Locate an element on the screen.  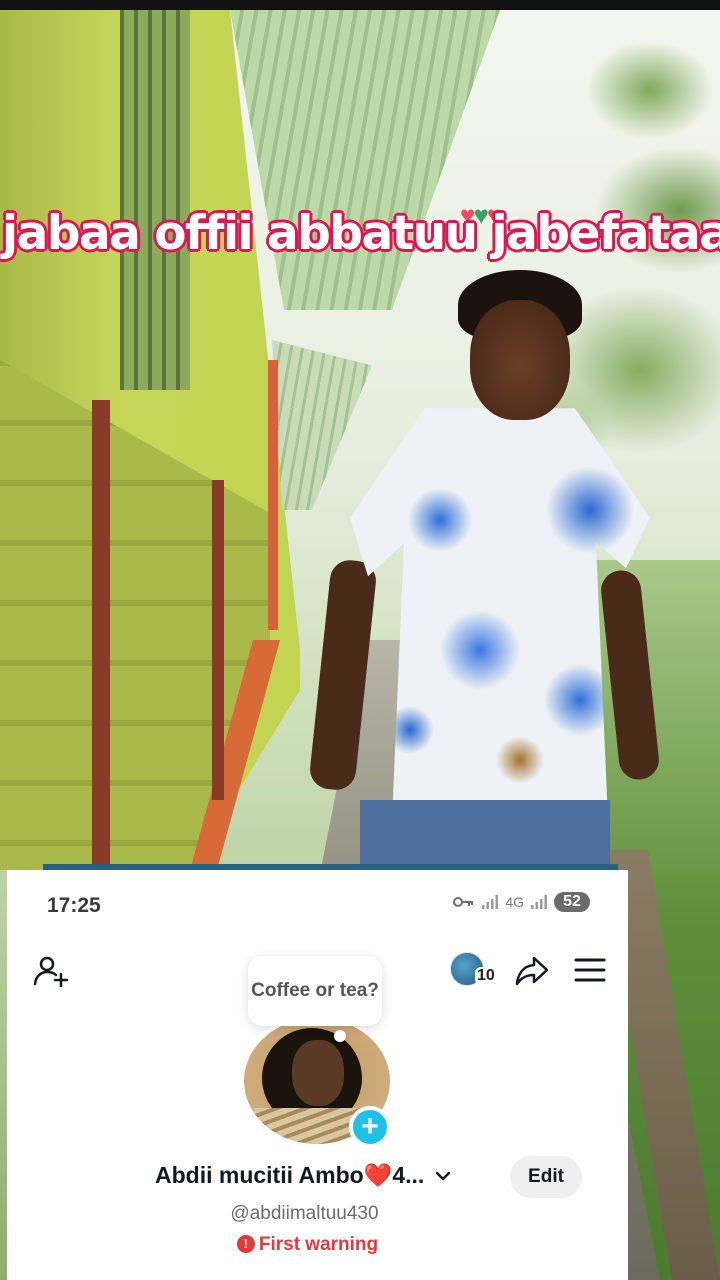
chevron-down-icon is located at coordinates (443, 1175).